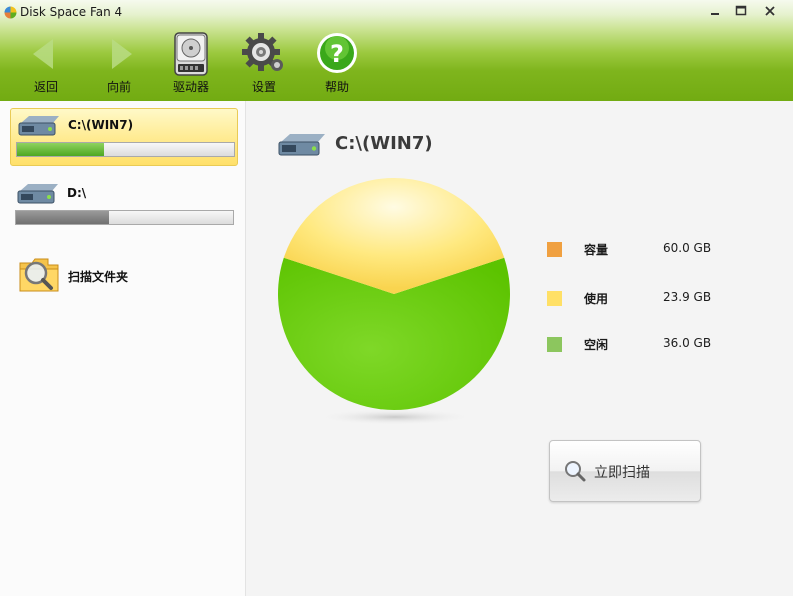 Image resolution: width=793 pixels, height=596 pixels. Describe the element at coordinates (687, 343) in the screenshot. I see `legend-value-free: 36.0 GB` at that location.